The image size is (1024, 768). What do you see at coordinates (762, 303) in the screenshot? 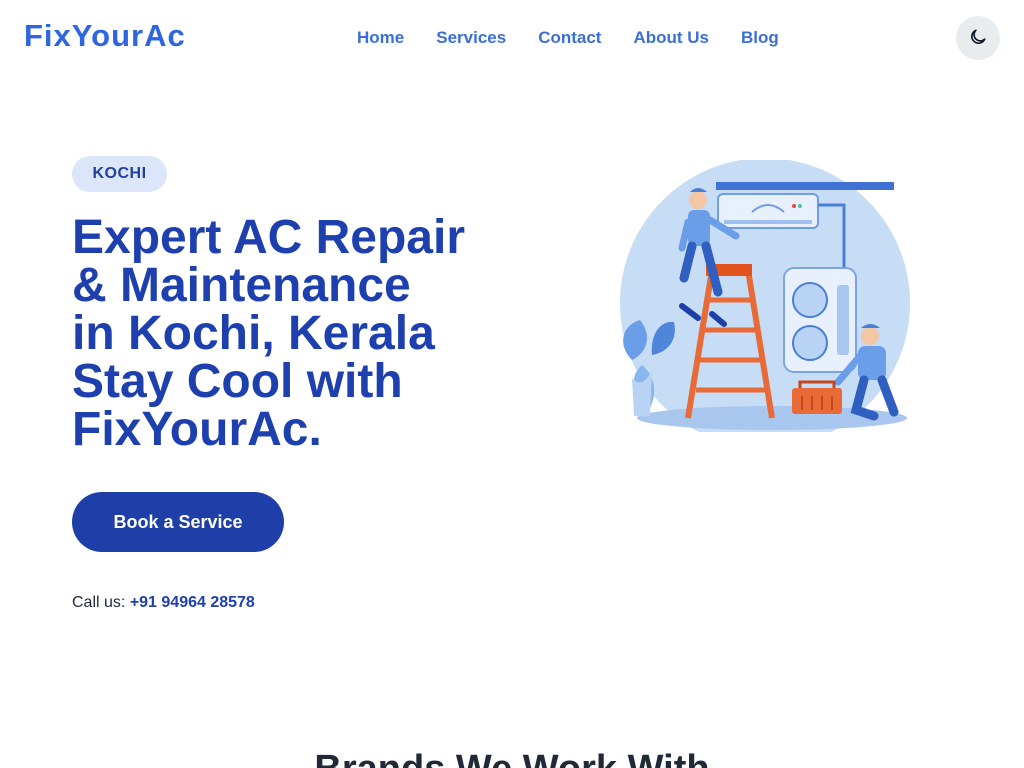
I see `ac-technicians-illustration` at bounding box center [762, 303].